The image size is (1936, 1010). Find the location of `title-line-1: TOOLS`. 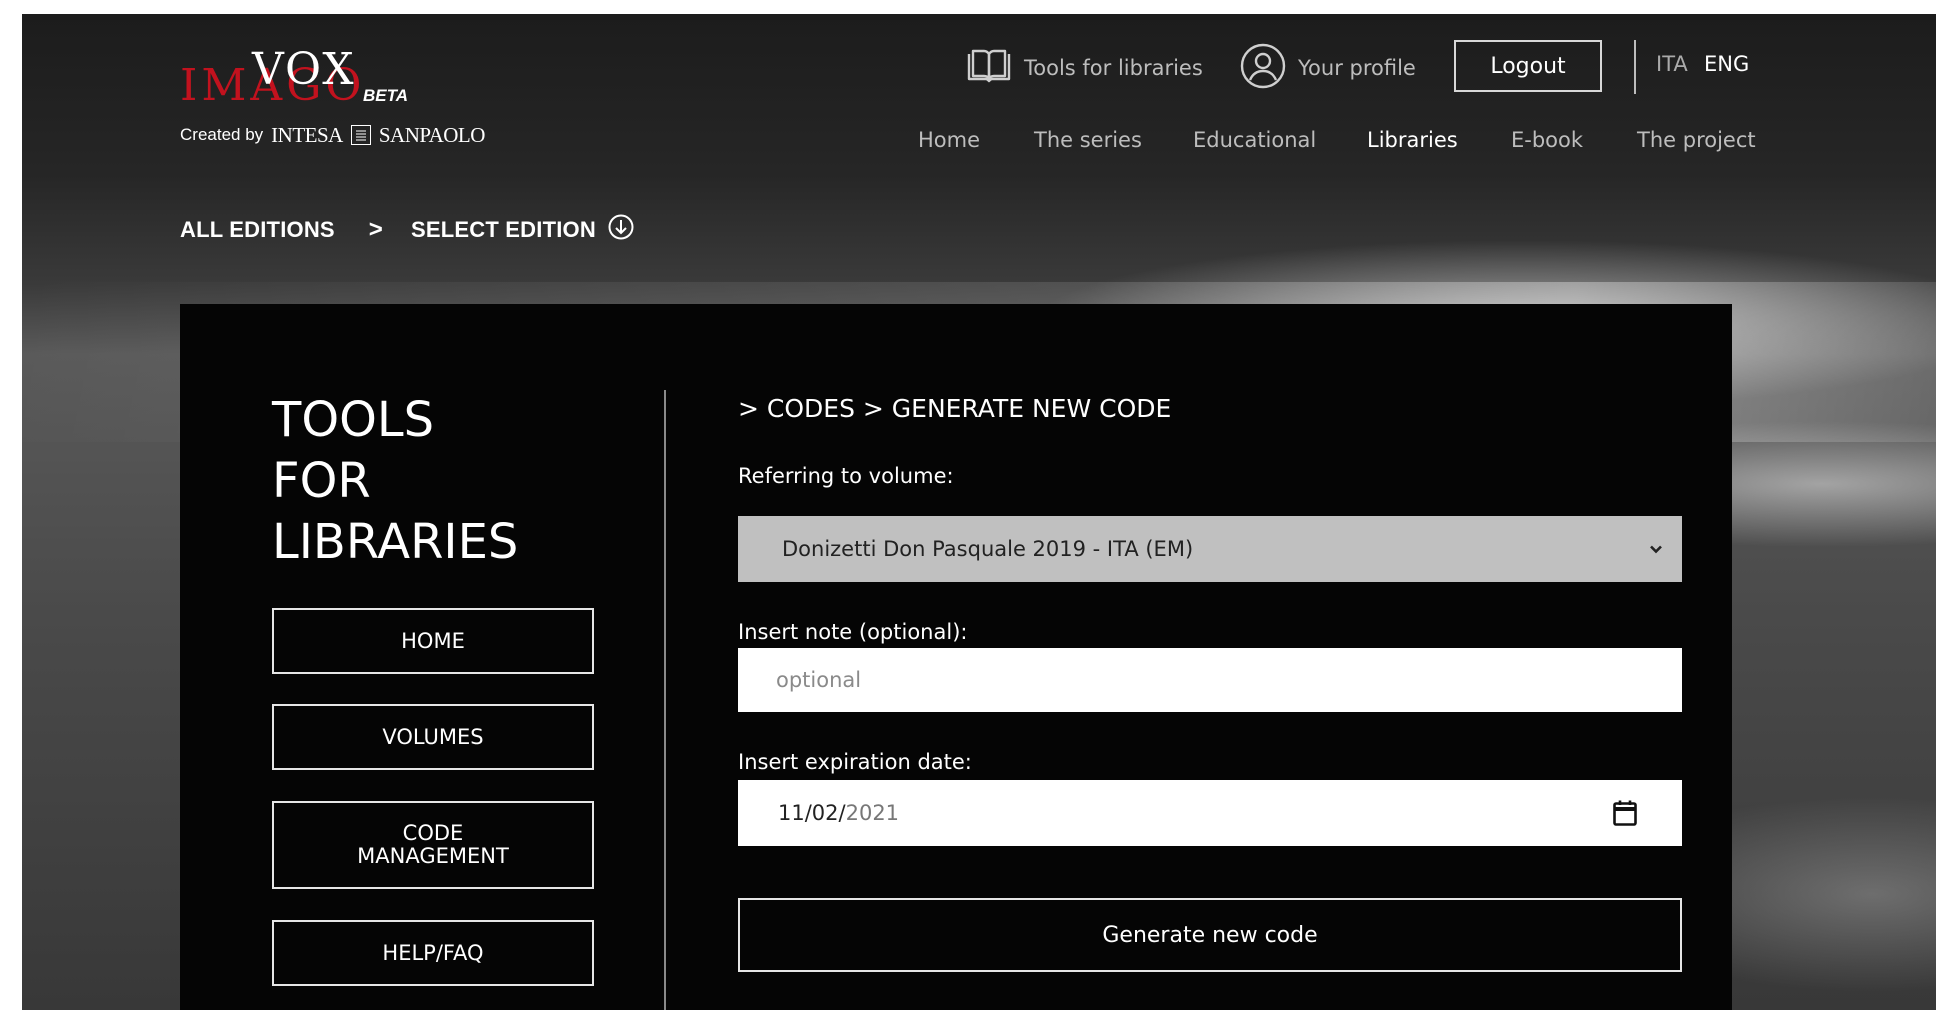

title-line-1: TOOLS is located at coordinates (353, 420).